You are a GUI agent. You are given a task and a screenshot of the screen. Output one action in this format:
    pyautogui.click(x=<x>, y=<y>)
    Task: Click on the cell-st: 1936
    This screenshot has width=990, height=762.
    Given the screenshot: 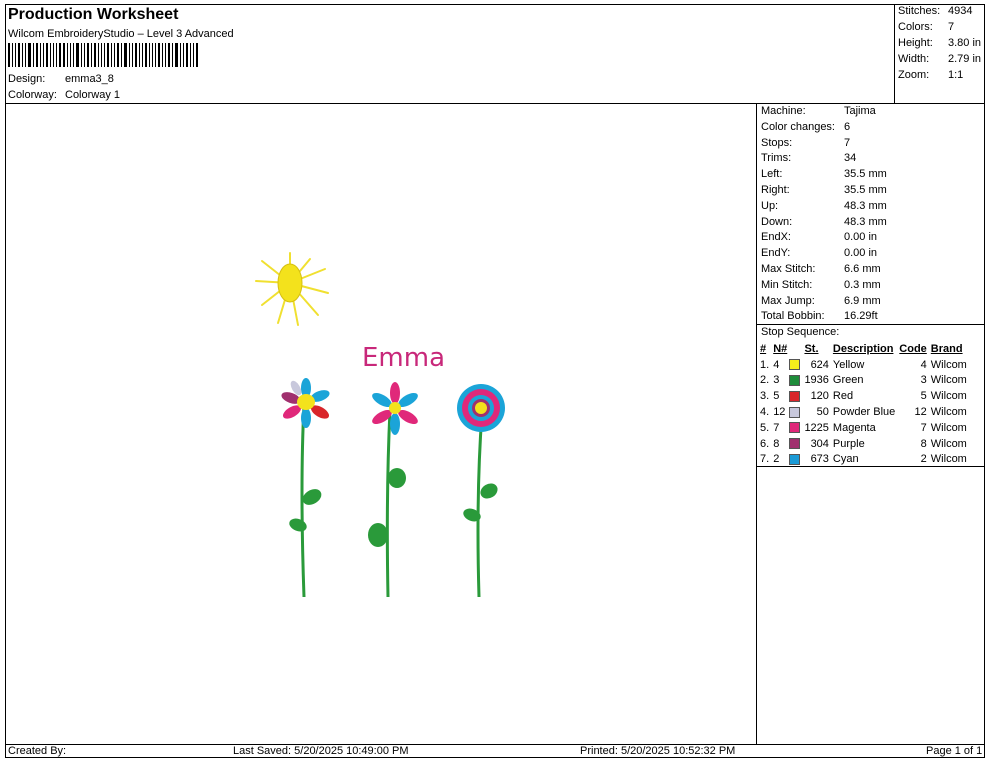 What is the action you would take?
    pyautogui.click(x=816, y=380)
    